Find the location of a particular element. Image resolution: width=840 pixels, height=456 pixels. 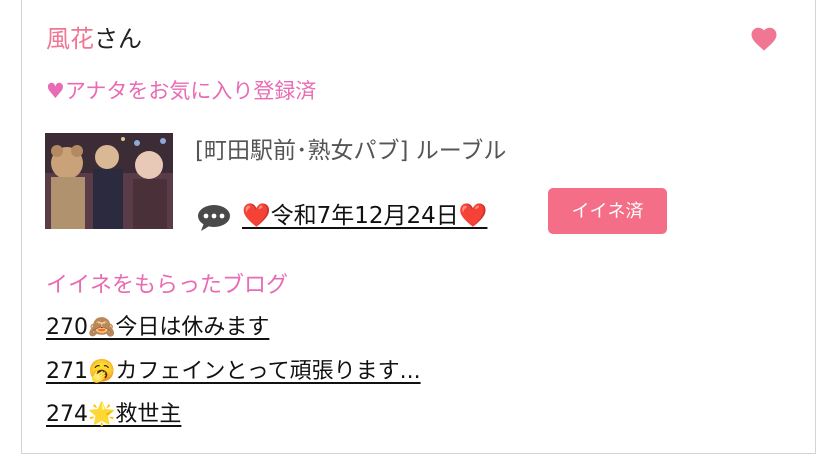

liked-blogs-heading: イイネをもらったブログ is located at coordinates (167, 285).